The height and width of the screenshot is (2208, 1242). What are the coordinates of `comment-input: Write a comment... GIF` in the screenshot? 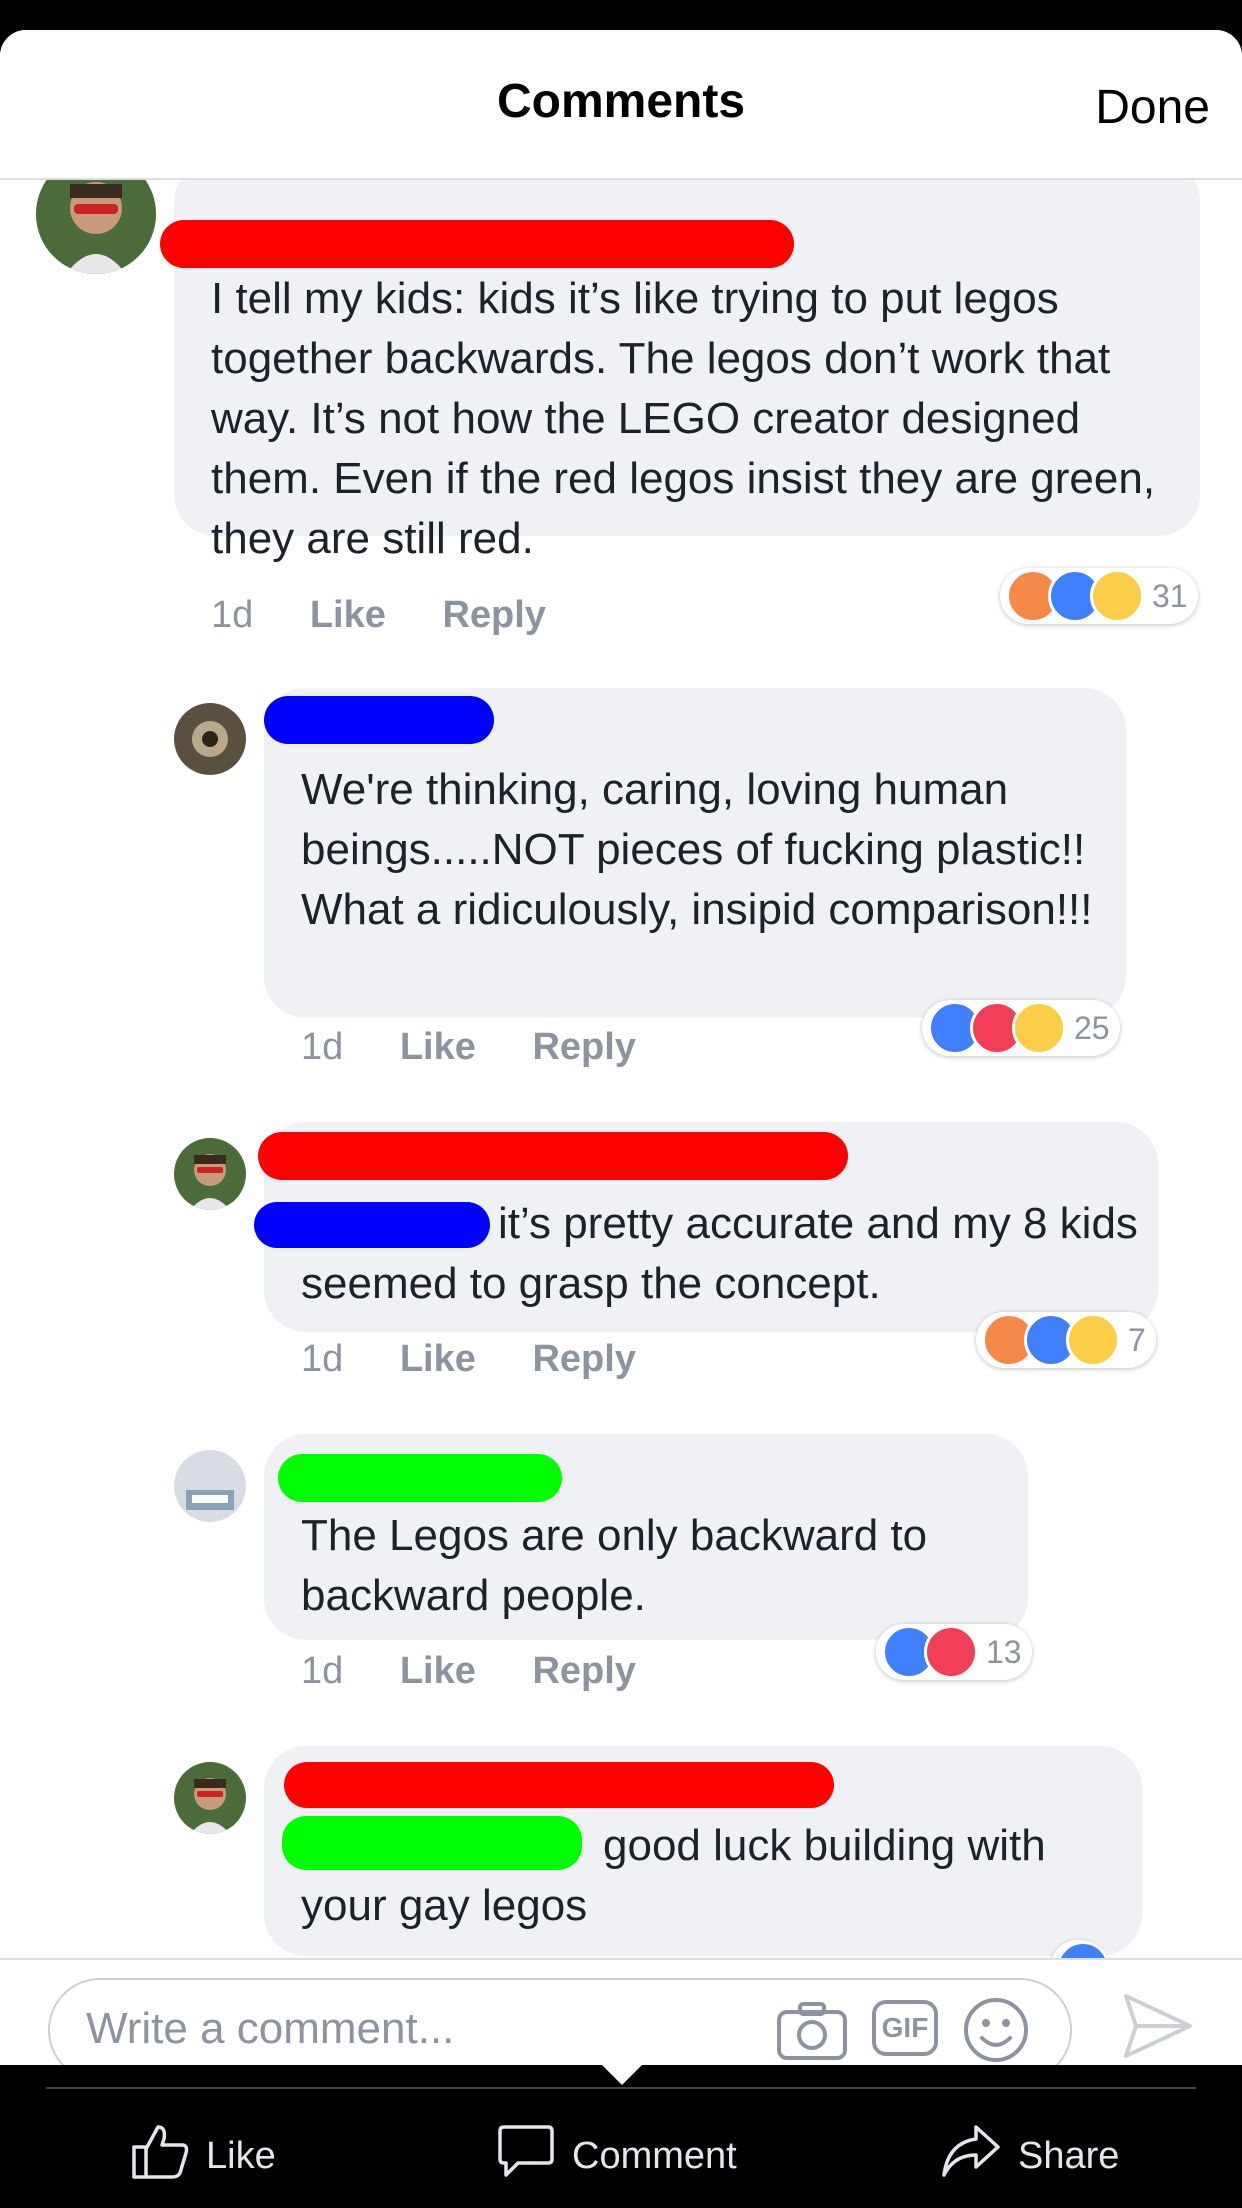 It's located at (560, 2021).